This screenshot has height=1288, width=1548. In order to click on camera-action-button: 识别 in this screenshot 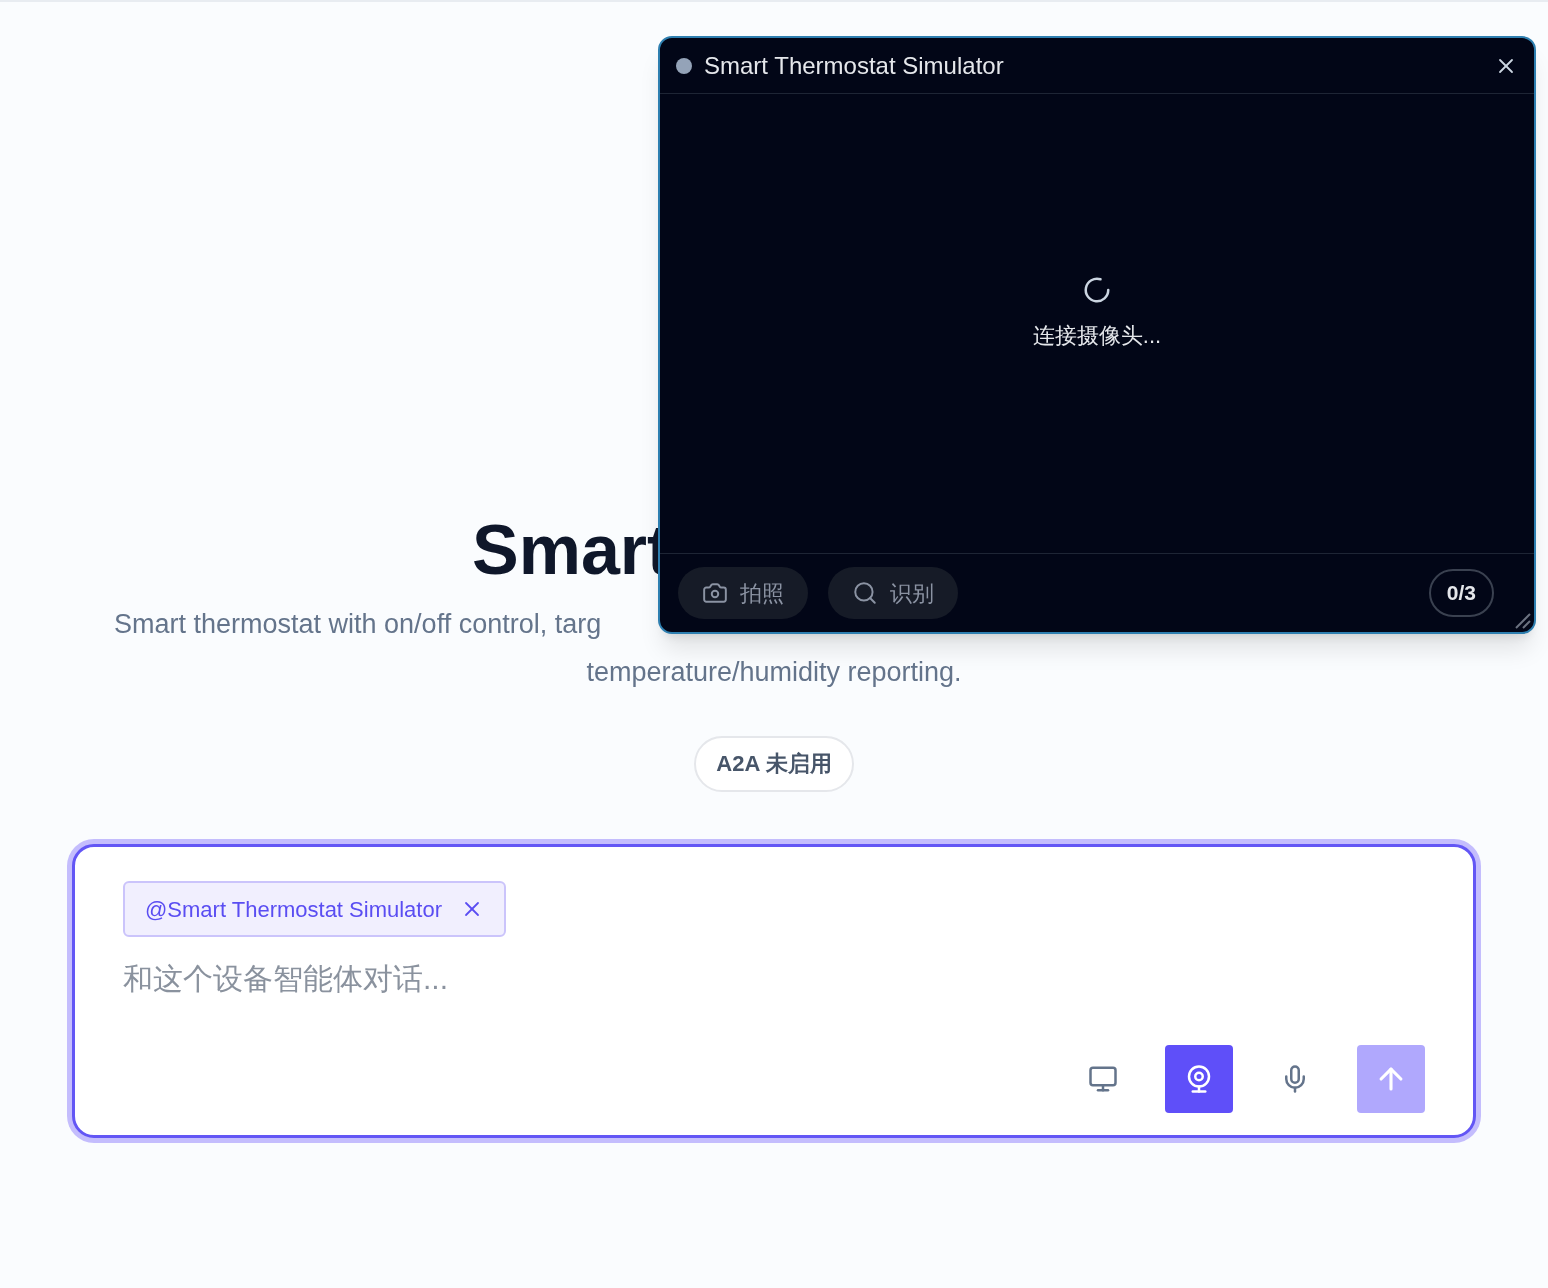, I will do `click(893, 593)`.